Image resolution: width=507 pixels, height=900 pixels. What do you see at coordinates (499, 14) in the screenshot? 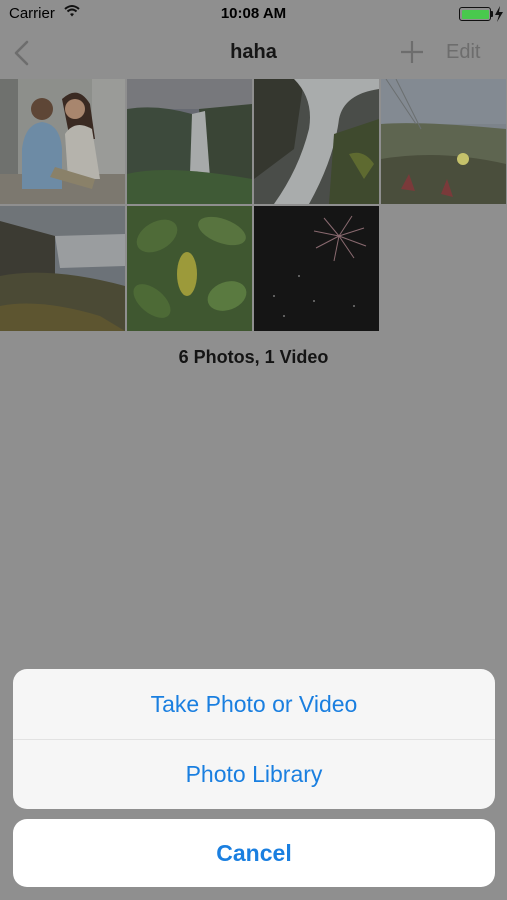
I see `charging-bolt-icon` at bounding box center [499, 14].